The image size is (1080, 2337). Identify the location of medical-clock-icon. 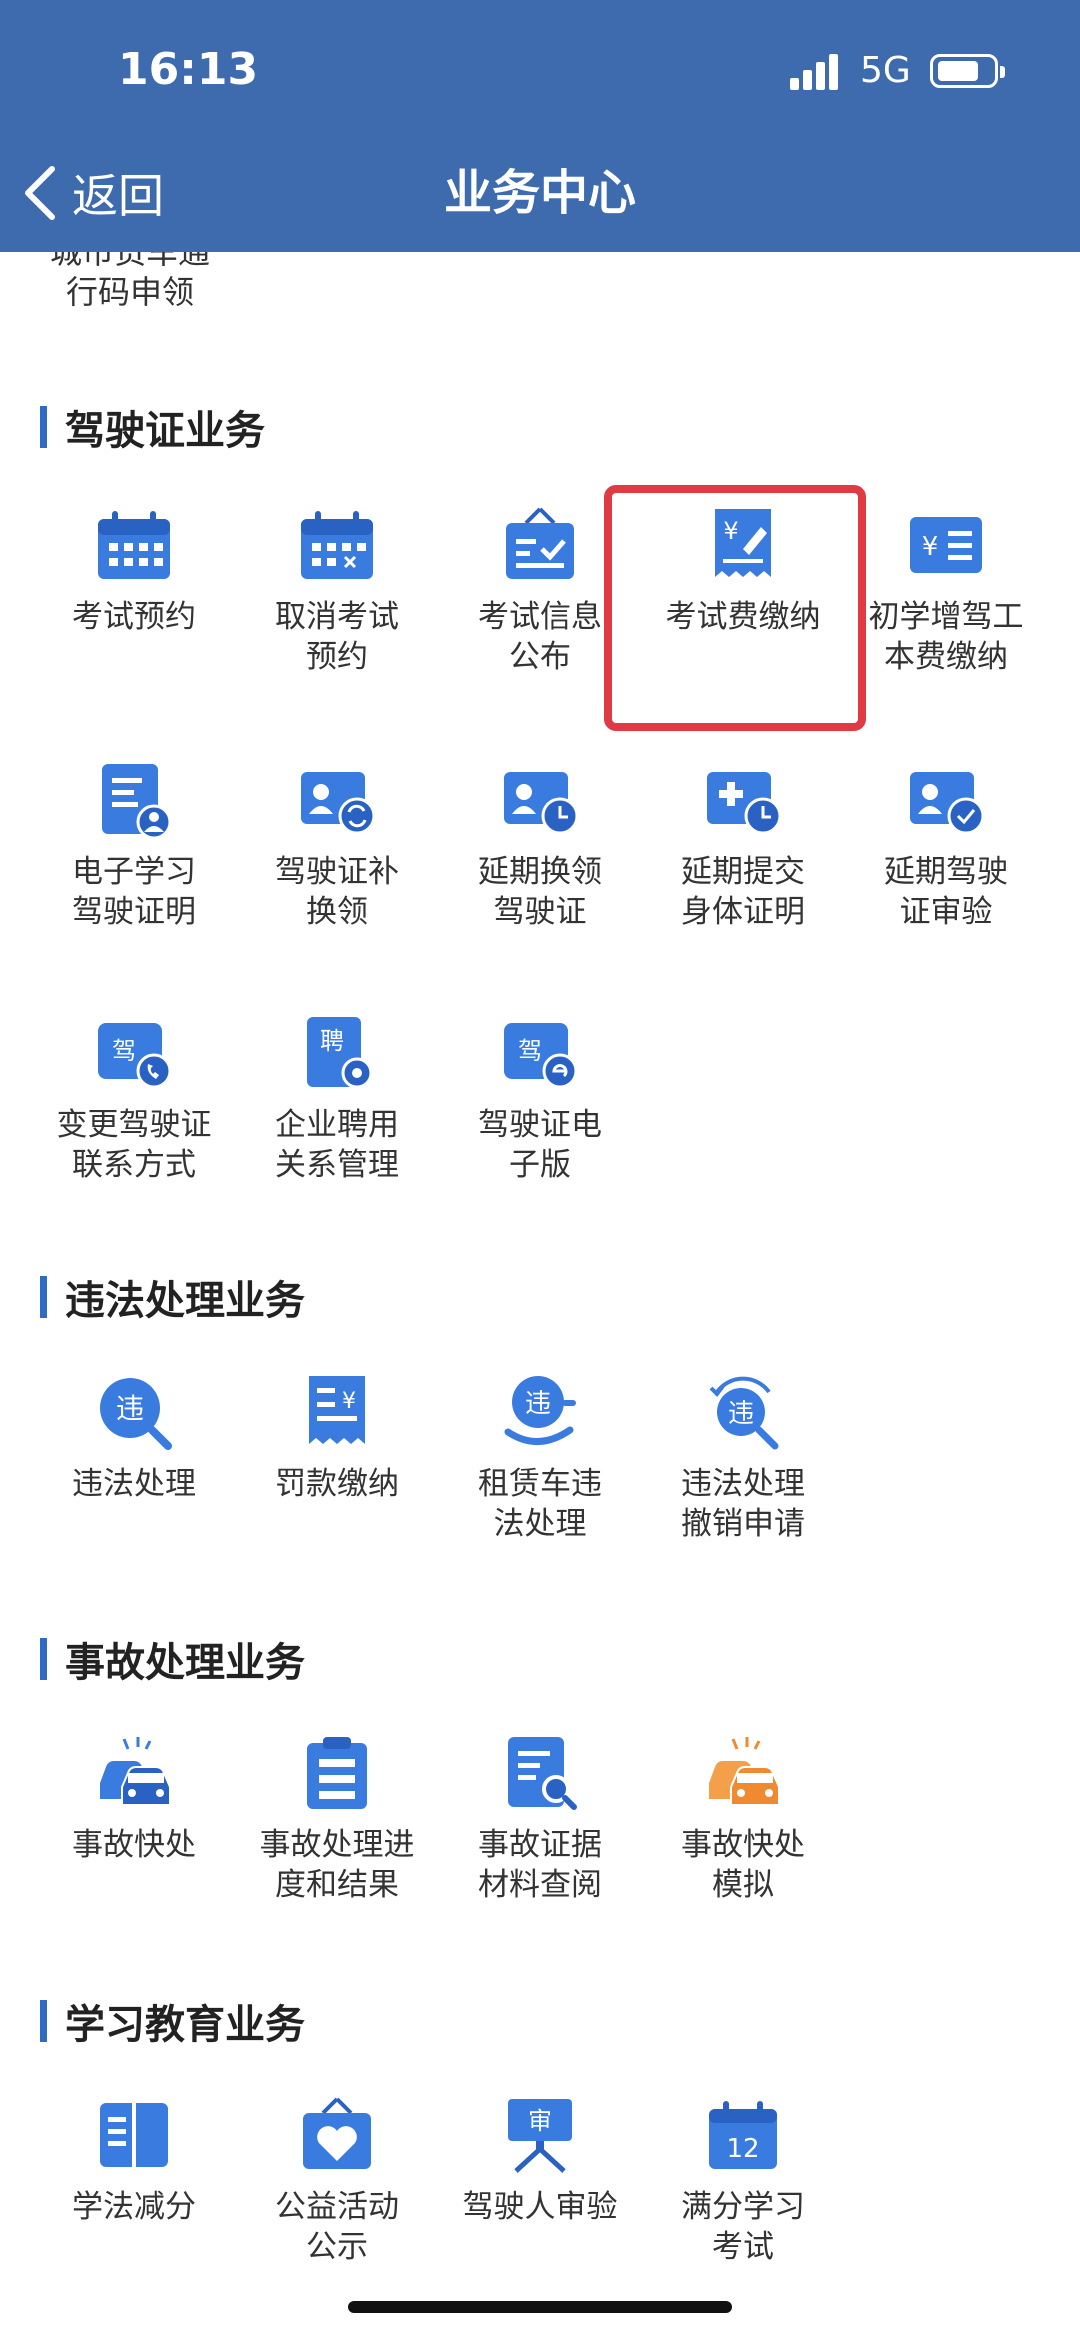
(744, 803).